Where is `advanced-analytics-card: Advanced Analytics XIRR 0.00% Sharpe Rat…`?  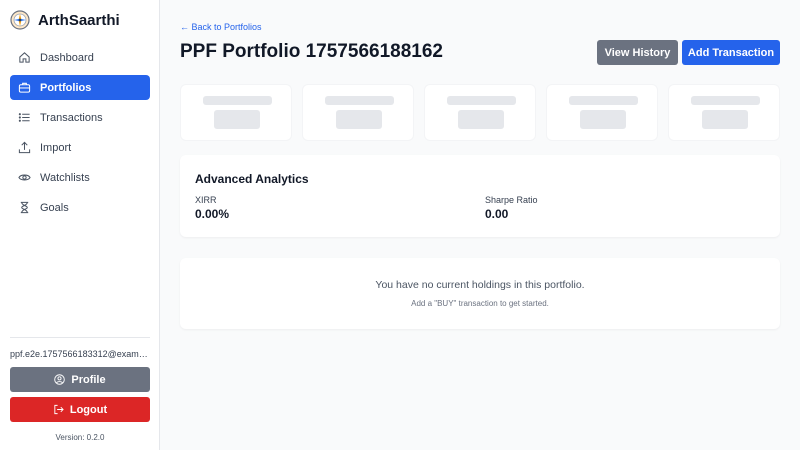 advanced-analytics-card: Advanced Analytics XIRR 0.00% Sharpe Rat… is located at coordinates (480, 196).